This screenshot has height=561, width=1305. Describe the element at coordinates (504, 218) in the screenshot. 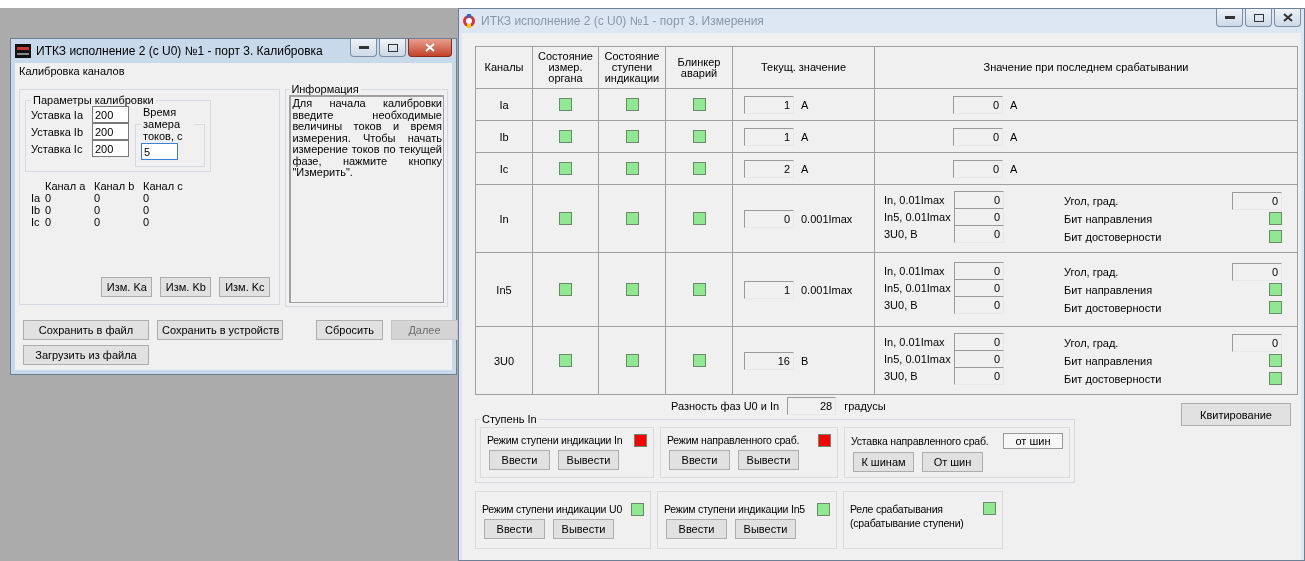

I see `channel-cell: In` at that location.